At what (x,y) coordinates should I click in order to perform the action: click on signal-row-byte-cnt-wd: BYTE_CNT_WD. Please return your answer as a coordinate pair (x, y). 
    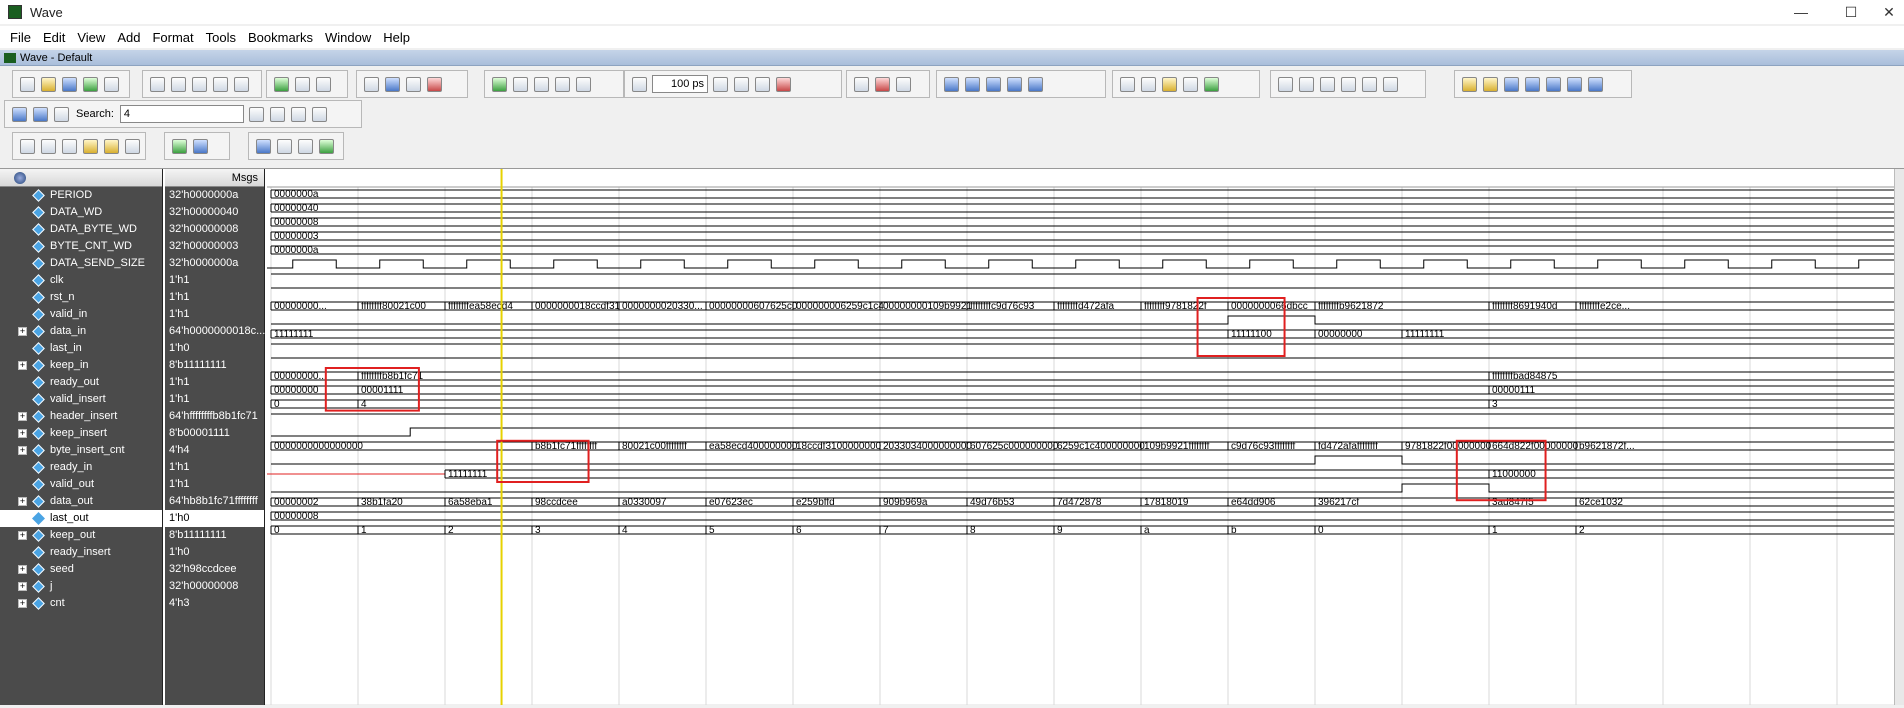
    Looking at the image, I should click on (81, 246).